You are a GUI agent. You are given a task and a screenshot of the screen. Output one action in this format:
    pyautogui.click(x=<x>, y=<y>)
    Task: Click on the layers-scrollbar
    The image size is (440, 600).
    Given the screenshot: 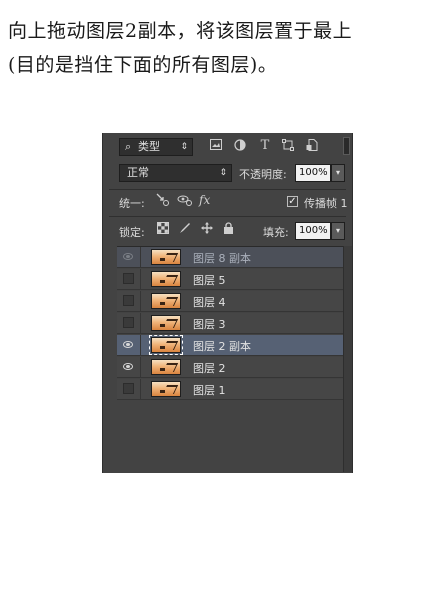 What is the action you would take?
    pyautogui.click(x=347, y=359)
    